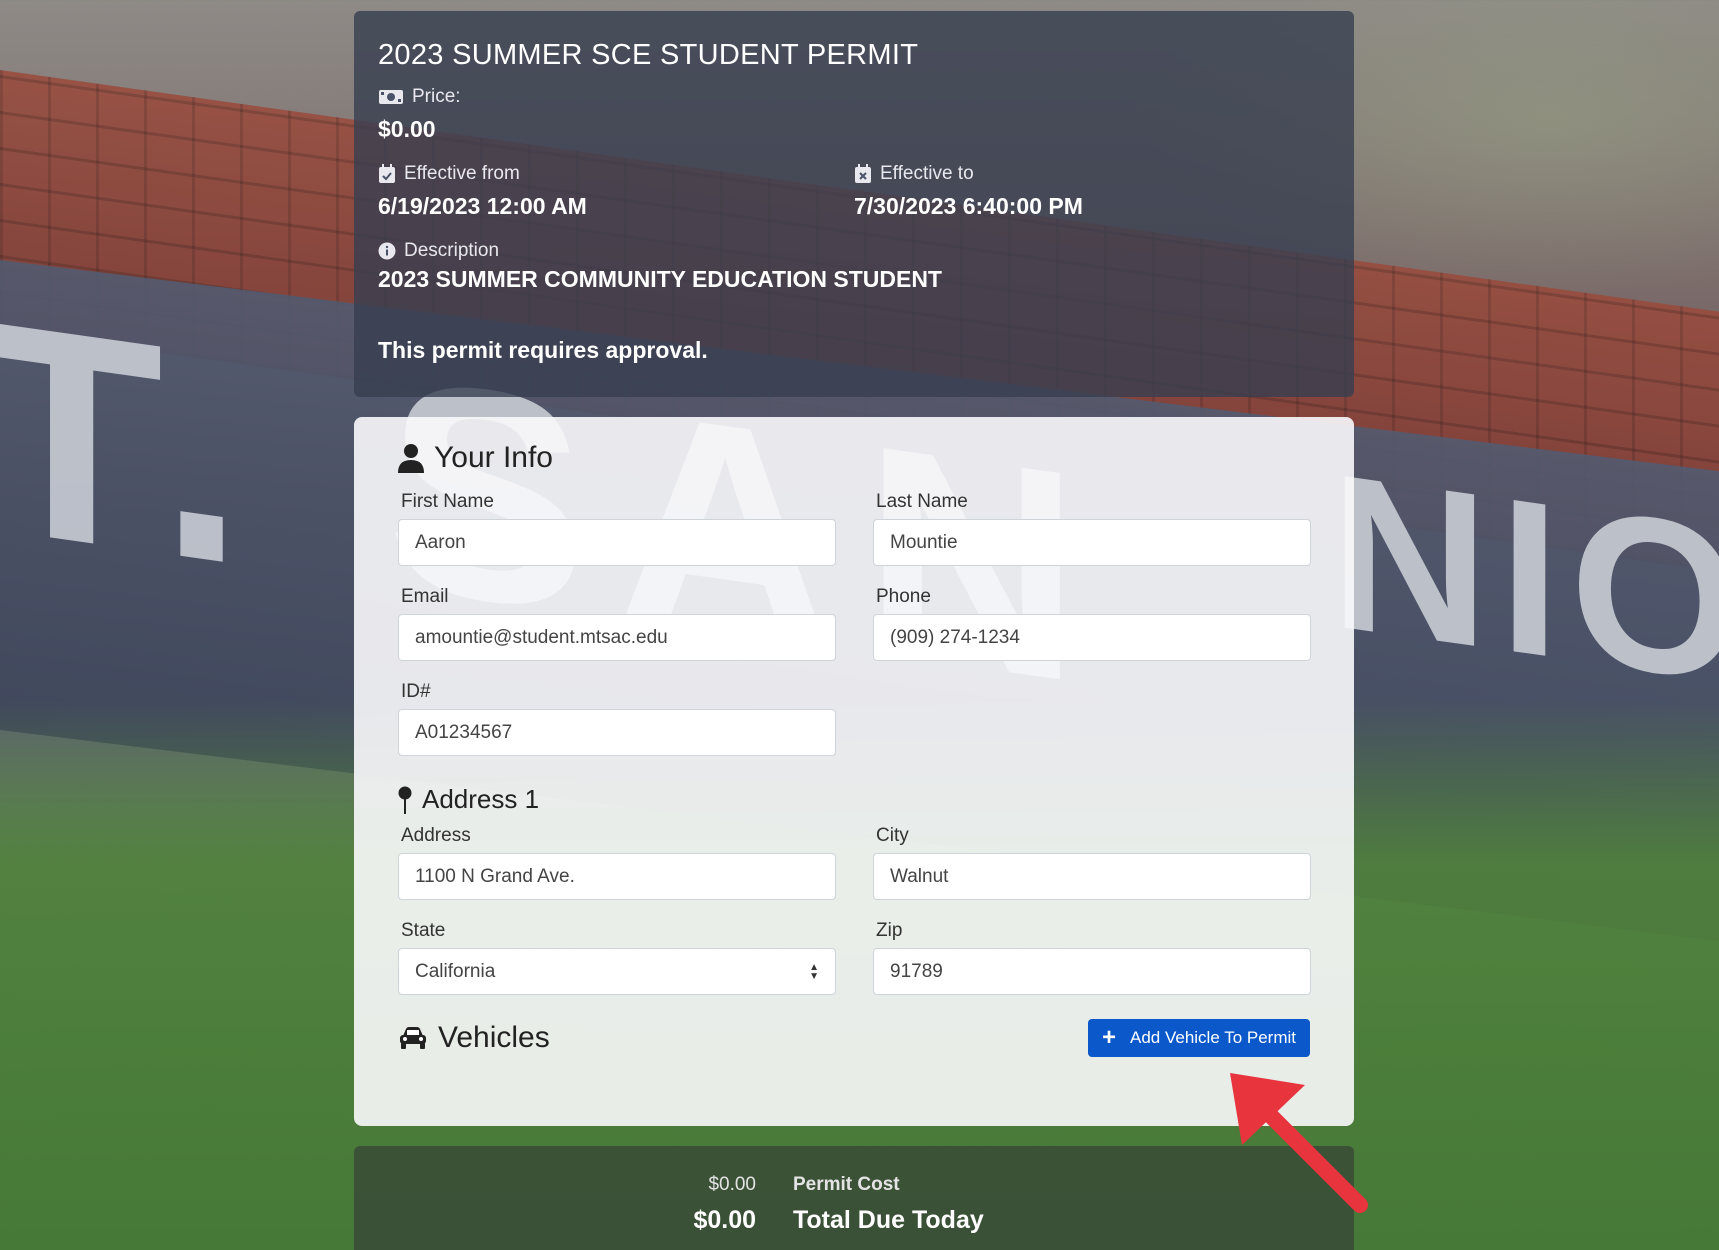  What do you see at coordinates (724, 1220) in the screenshot?
I see `total-due-value: $0.00` at bounding box center [724, 1220].